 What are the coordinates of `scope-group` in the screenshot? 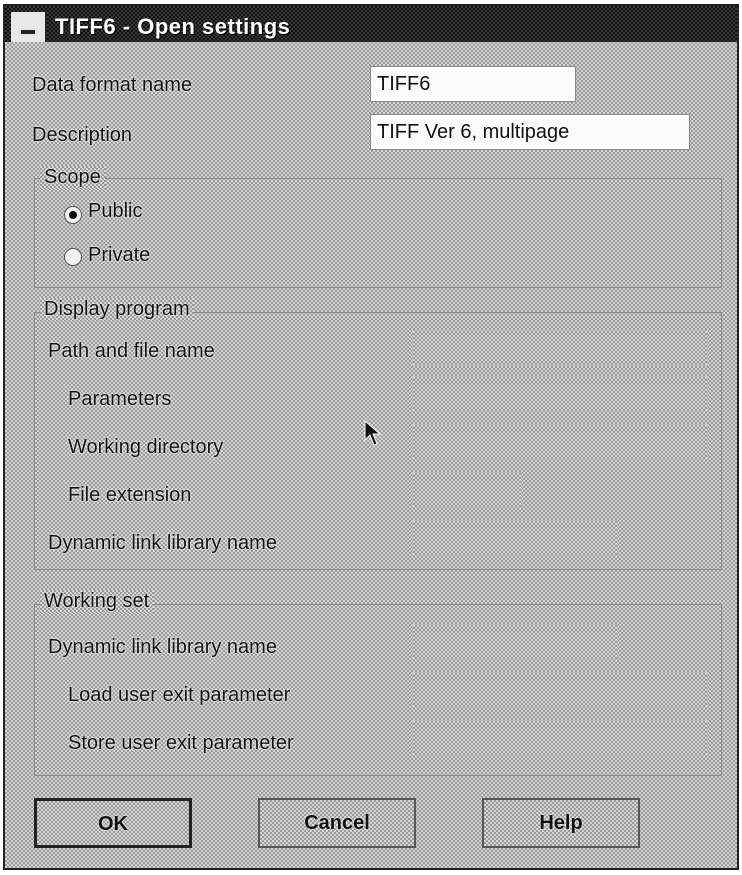 It's located at (378, 233).